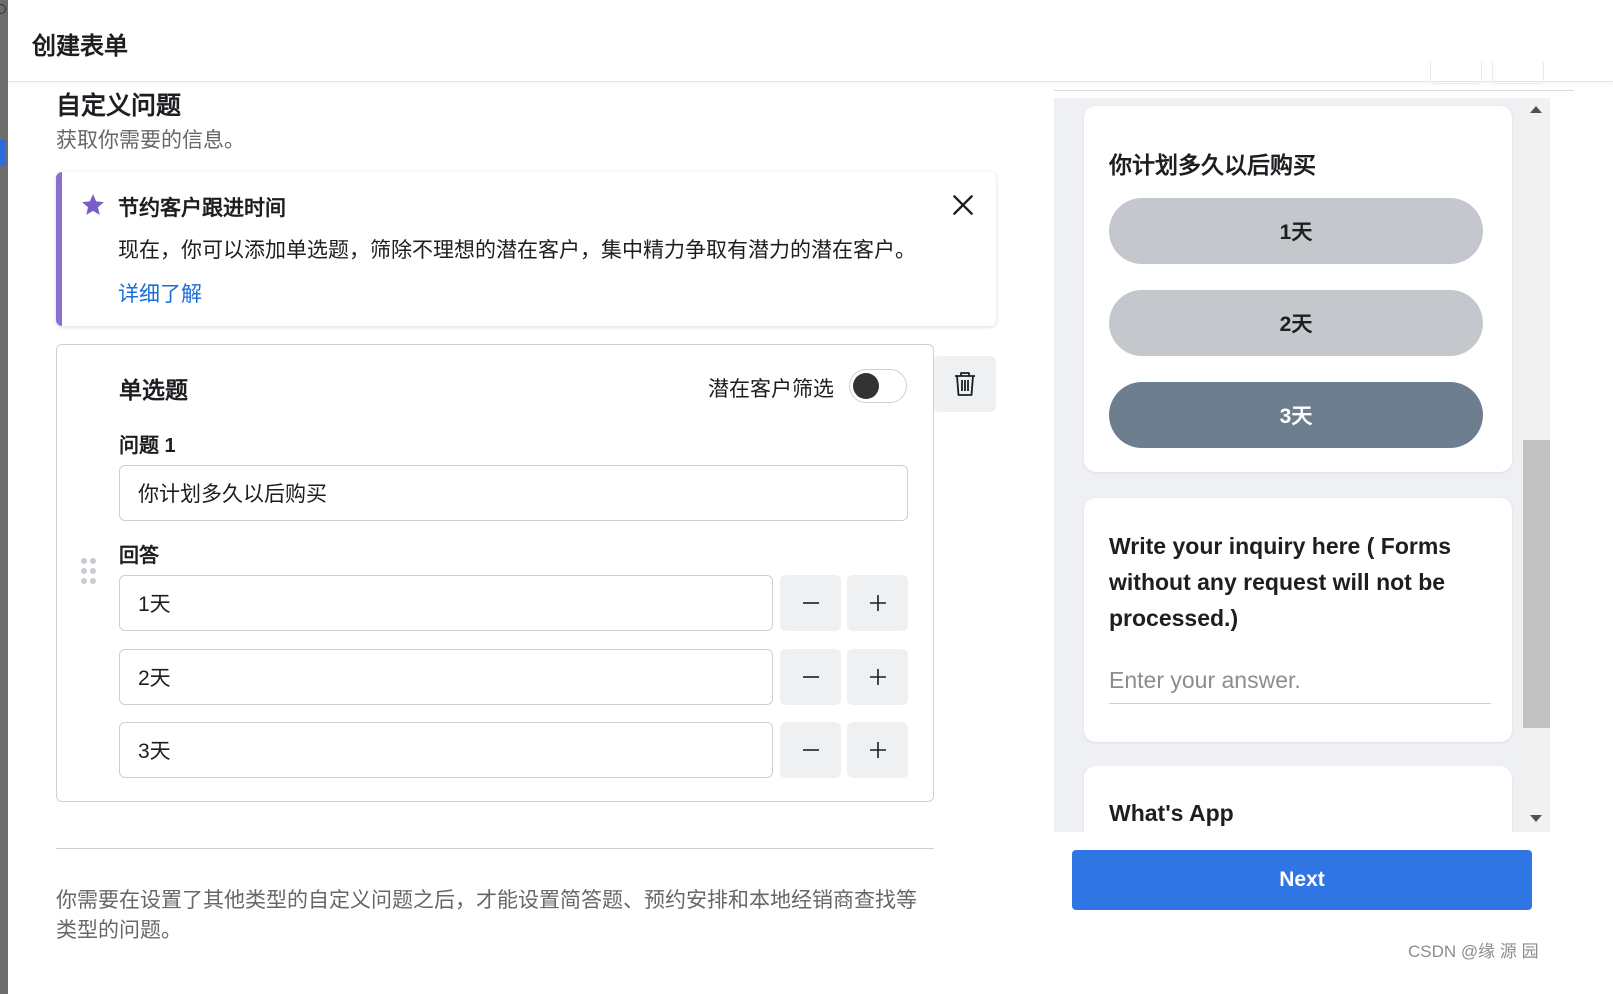 The height and width of the screenshot is (994, 1613). I want to click on dialog-title: 创建表单, so click(80, 46).